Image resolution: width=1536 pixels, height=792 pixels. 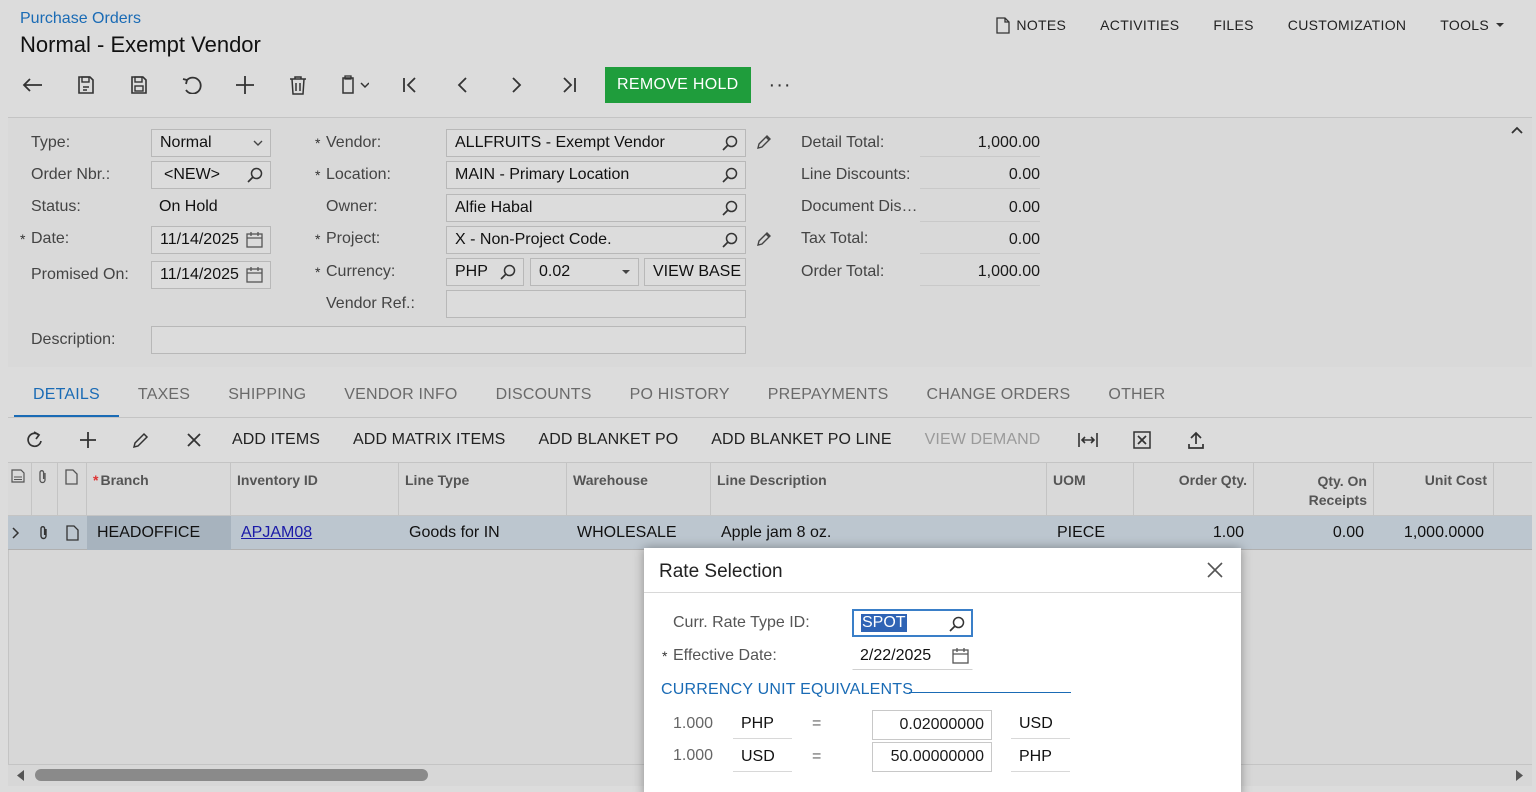 What do you see at coordinates (1517, 131) in the screenshot?
I see `collapse-chevron-icon` at bounding box center [1517, 131].